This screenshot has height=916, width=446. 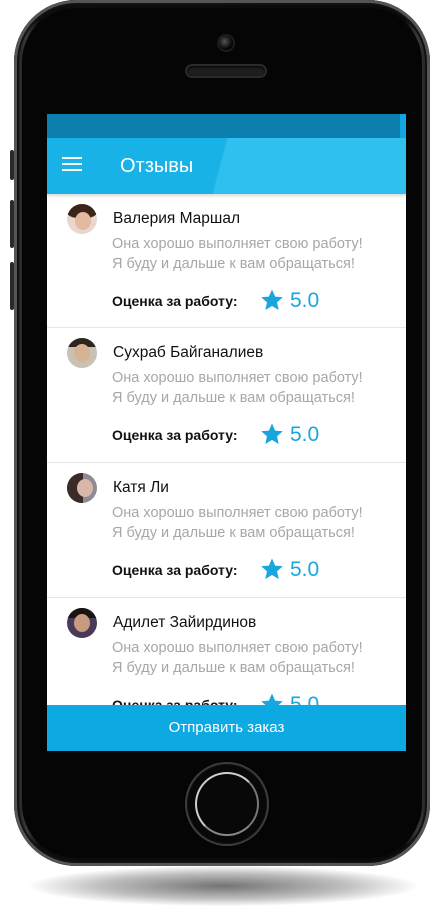 What do you see at coordinates (12, 286) in the screenshot?
I see `volume-down-button` at bounding box center [12, 286].